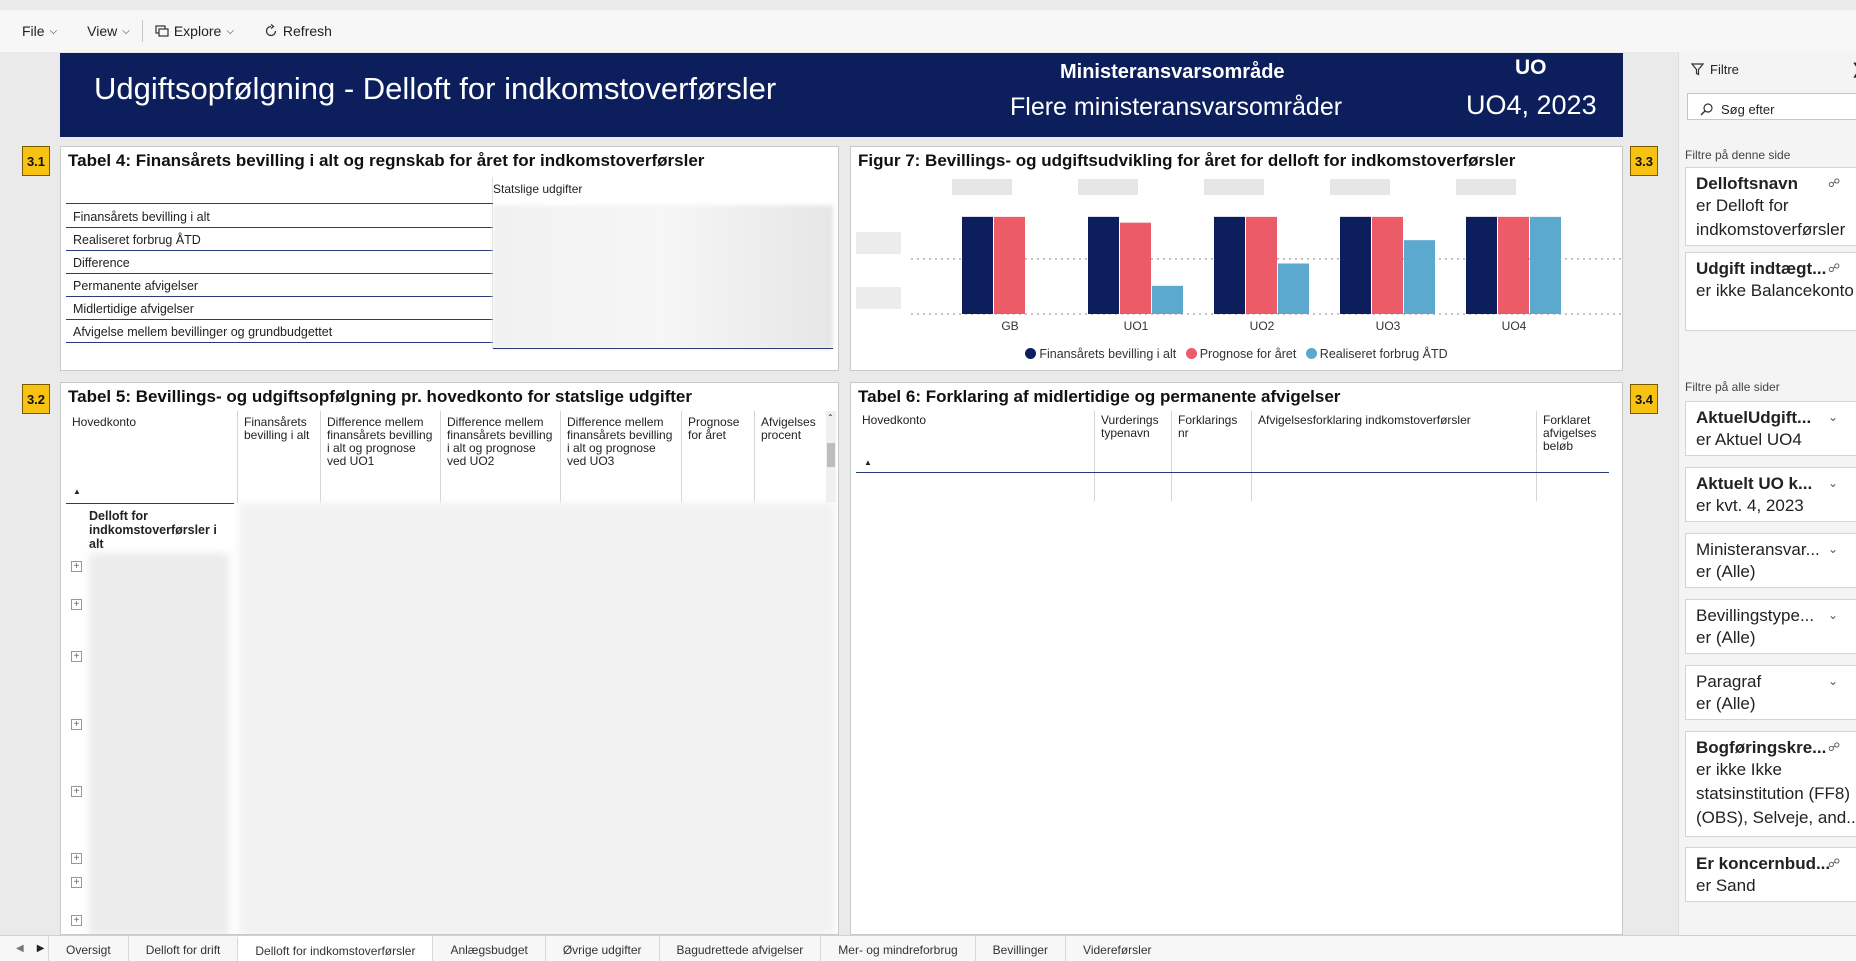 Image resolution: width=1856 pixels, height=961 pixels. Describe the element at coordinates (20, 948) in the screenshot. I see `prev-tab-icon: ◀` at that location.